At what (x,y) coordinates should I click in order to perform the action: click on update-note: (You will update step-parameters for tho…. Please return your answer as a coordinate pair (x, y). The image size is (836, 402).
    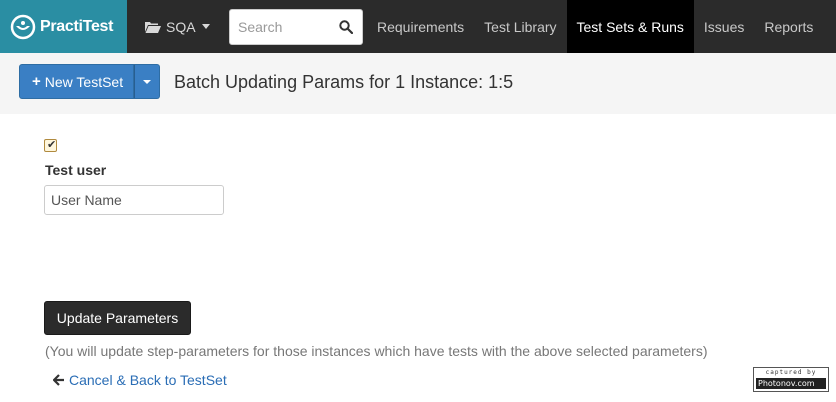
    Looking at the image, I should click on (376, 351).